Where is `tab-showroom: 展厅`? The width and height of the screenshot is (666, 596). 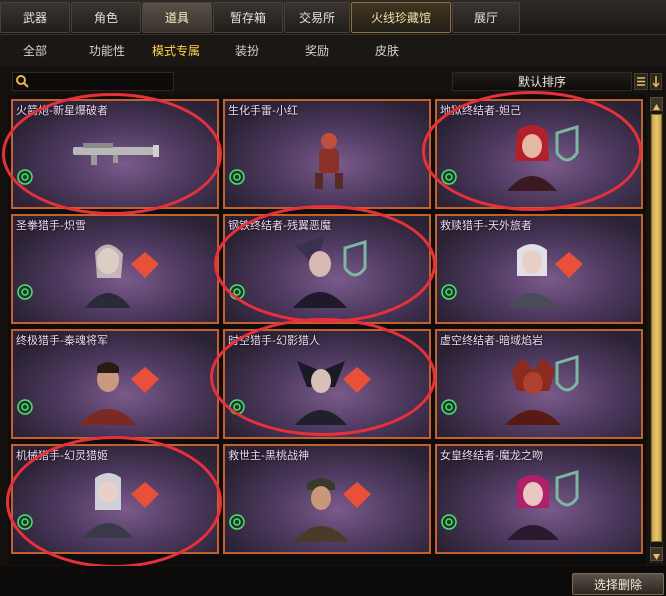
tab-showroom: 展厅 is located at coordinates (486, 17).